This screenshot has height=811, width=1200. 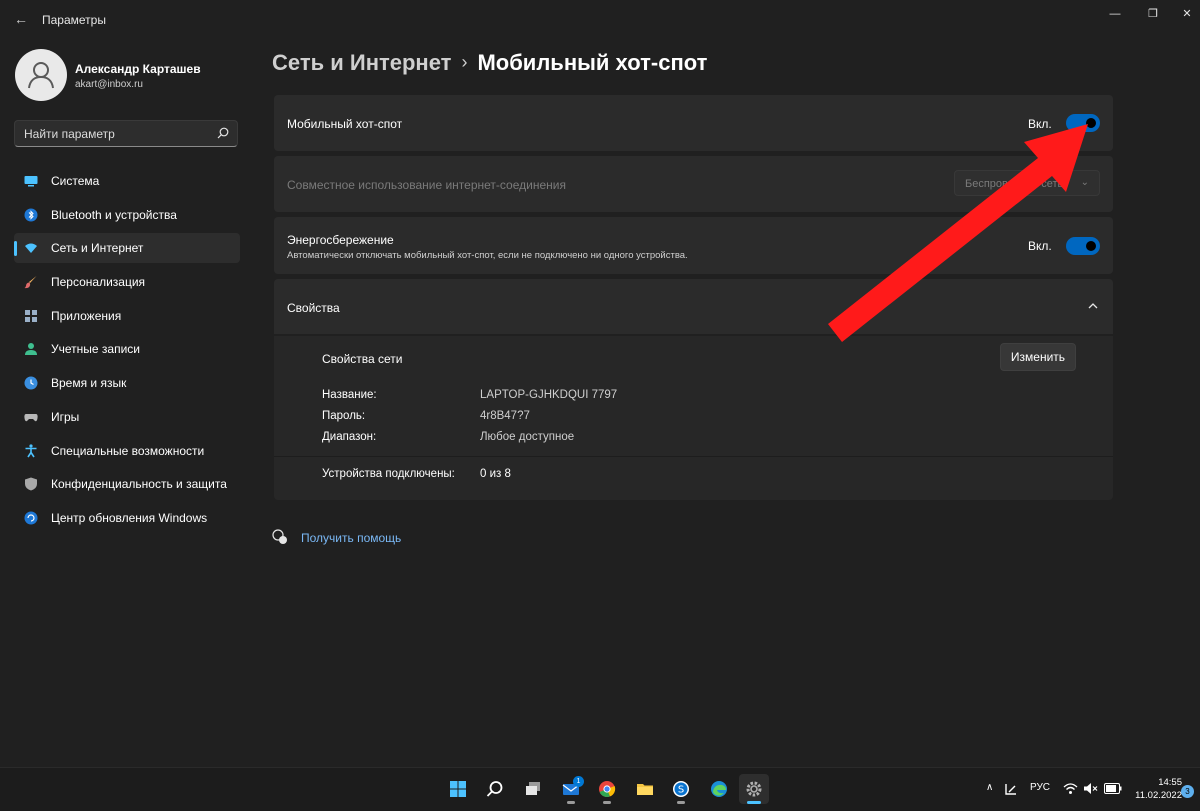 I want to click on sidebar-item-label: Конфиденциальность и защита, so click(x=139, y=484).